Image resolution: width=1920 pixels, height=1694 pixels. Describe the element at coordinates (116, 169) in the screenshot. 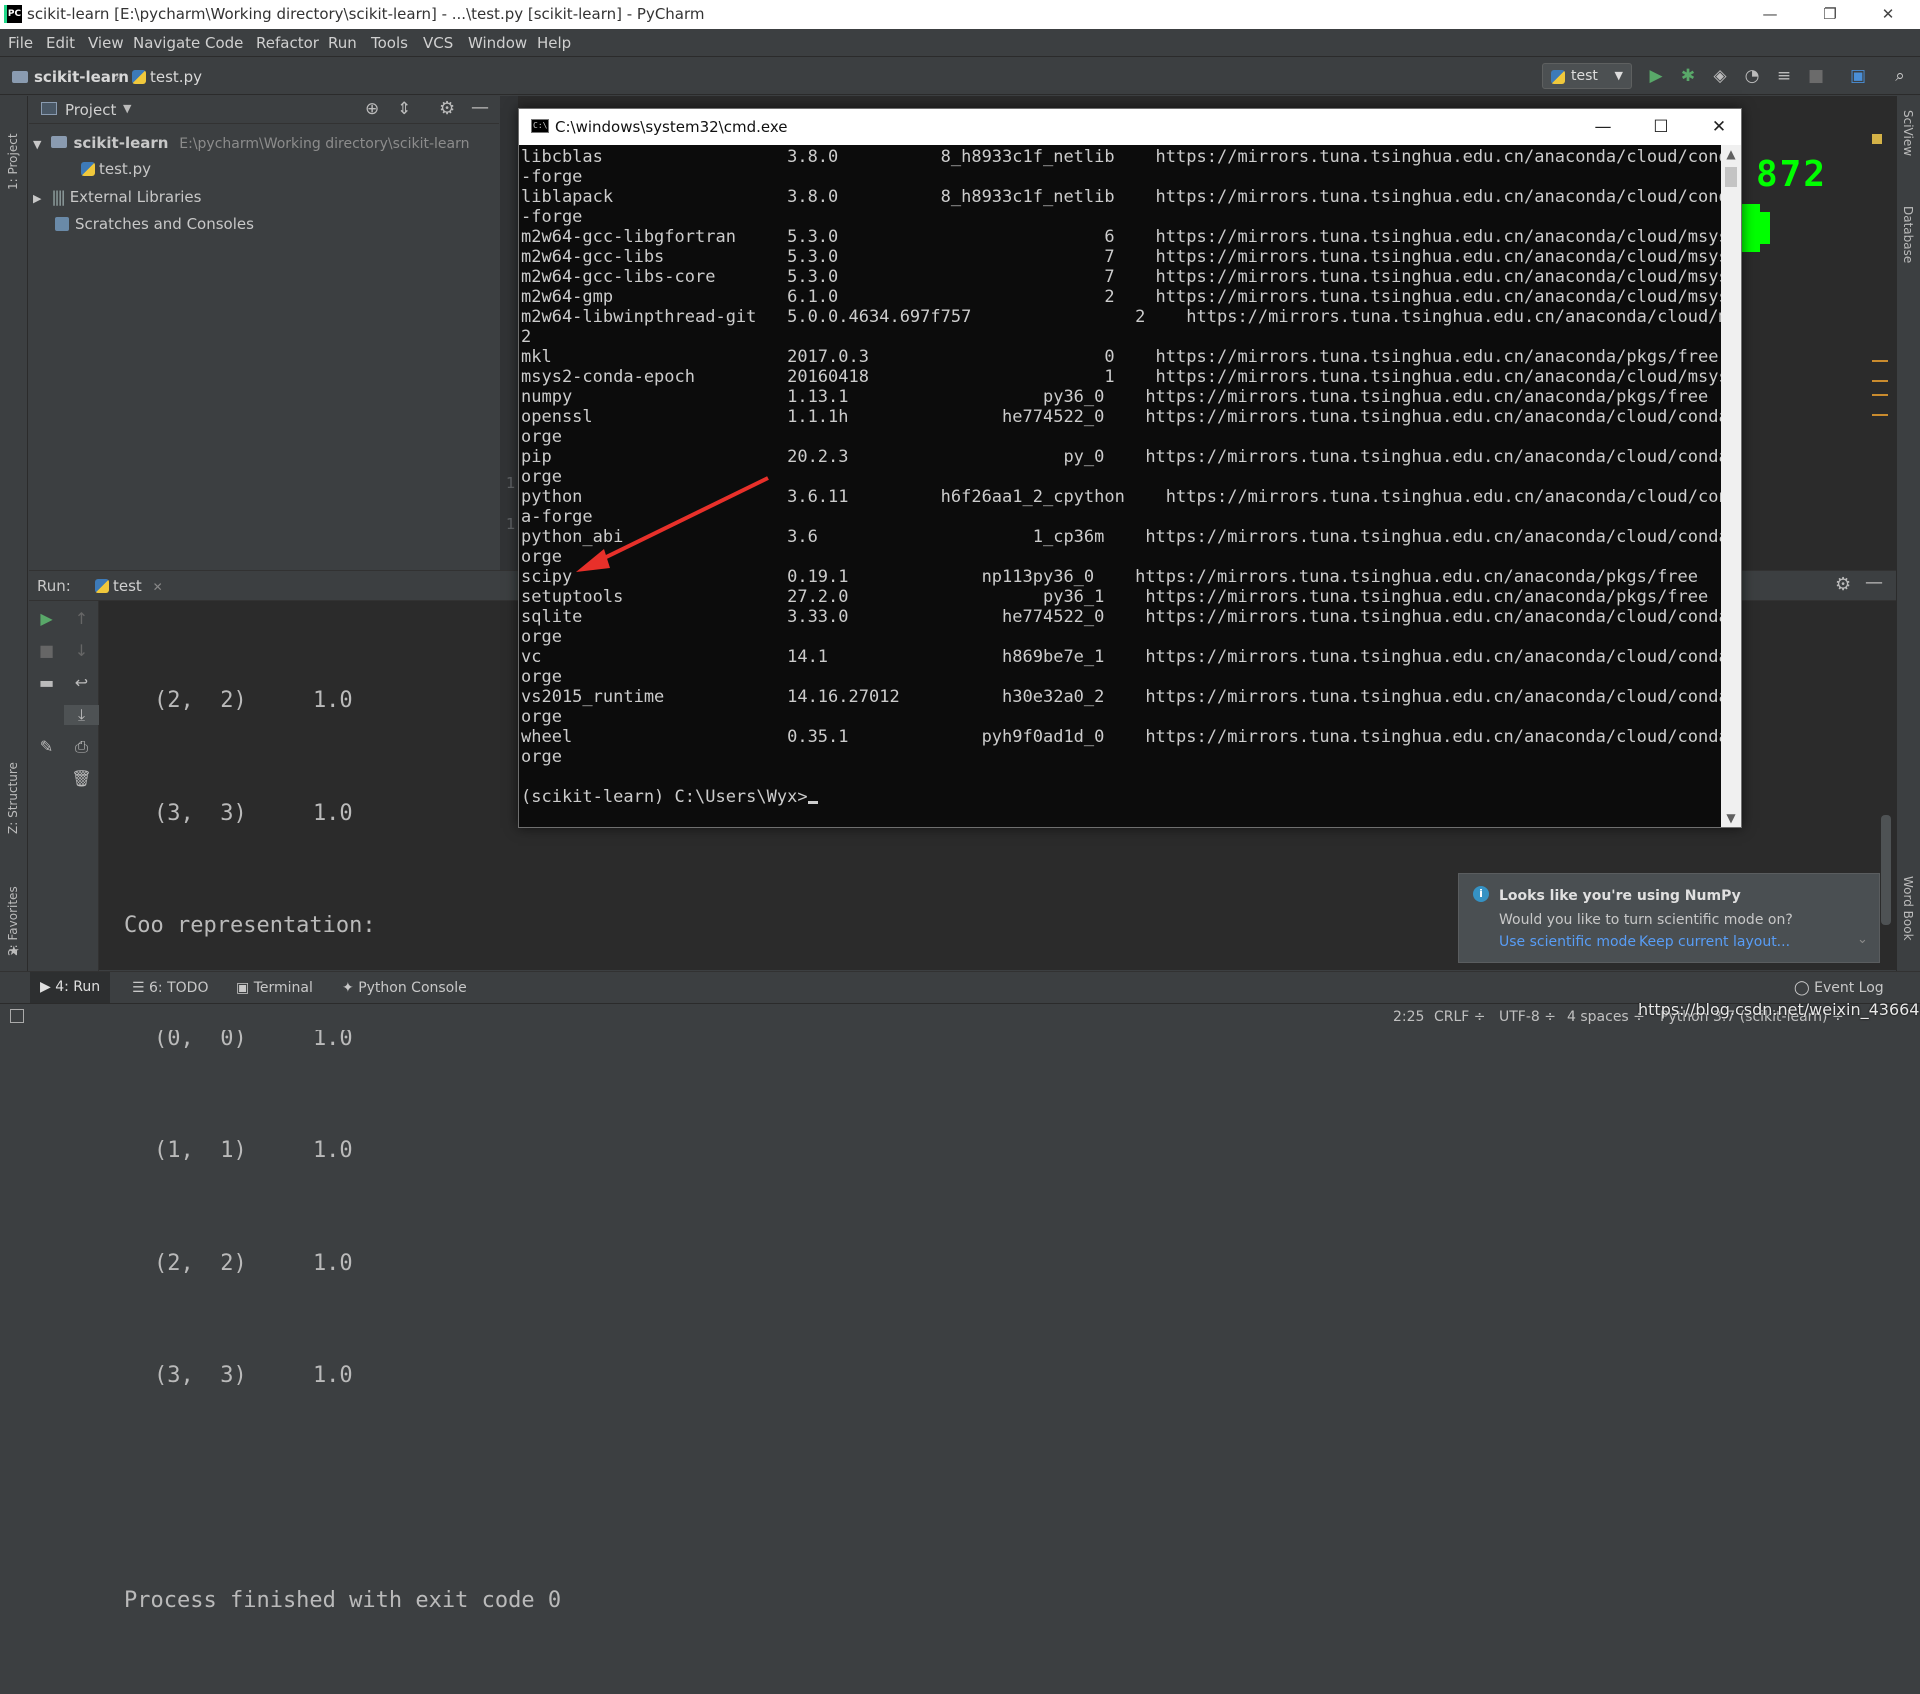

I see `tree-item-test-py: test.py` at that location.